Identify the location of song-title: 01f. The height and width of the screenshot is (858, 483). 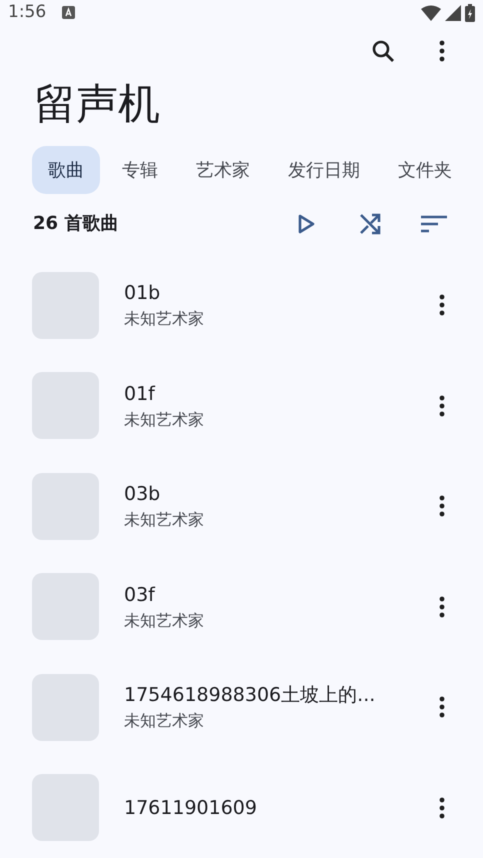
(140, 394).